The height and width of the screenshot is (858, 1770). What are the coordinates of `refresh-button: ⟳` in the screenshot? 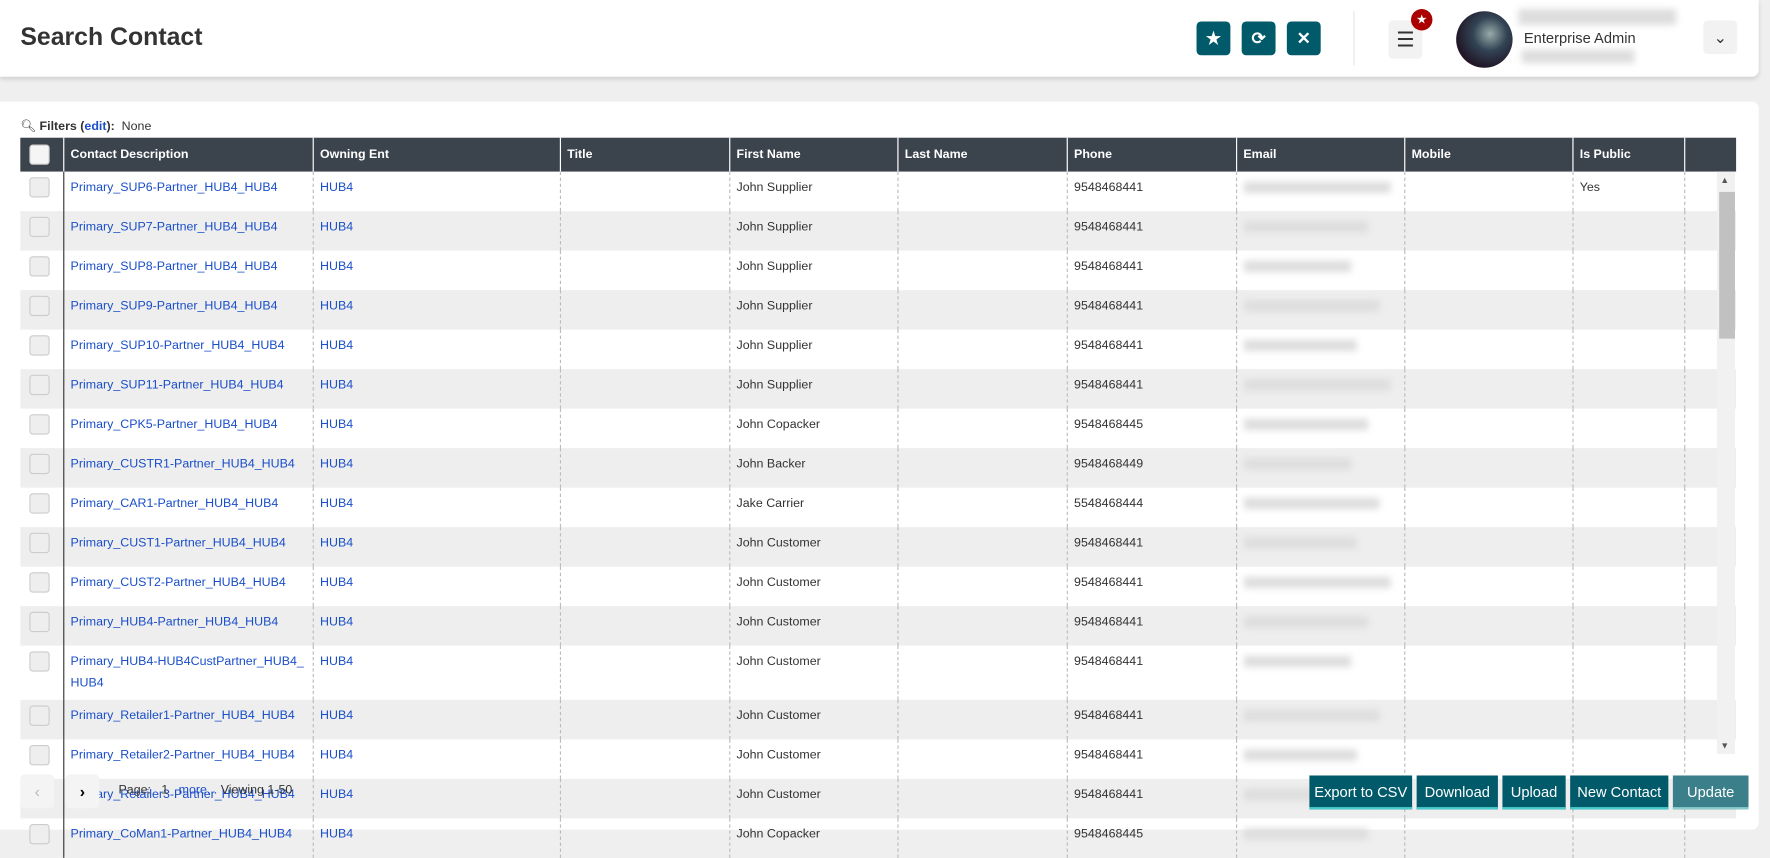 It's located at (1258, 38).